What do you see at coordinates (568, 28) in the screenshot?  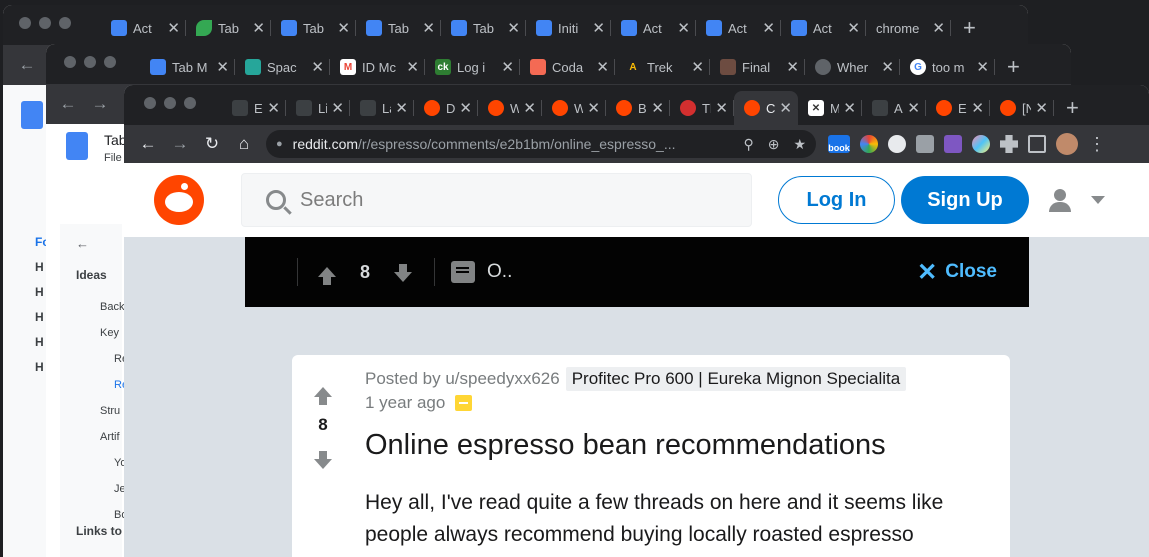 I see `browser-tab: Initi ✕` at bounding box center [568, 28].